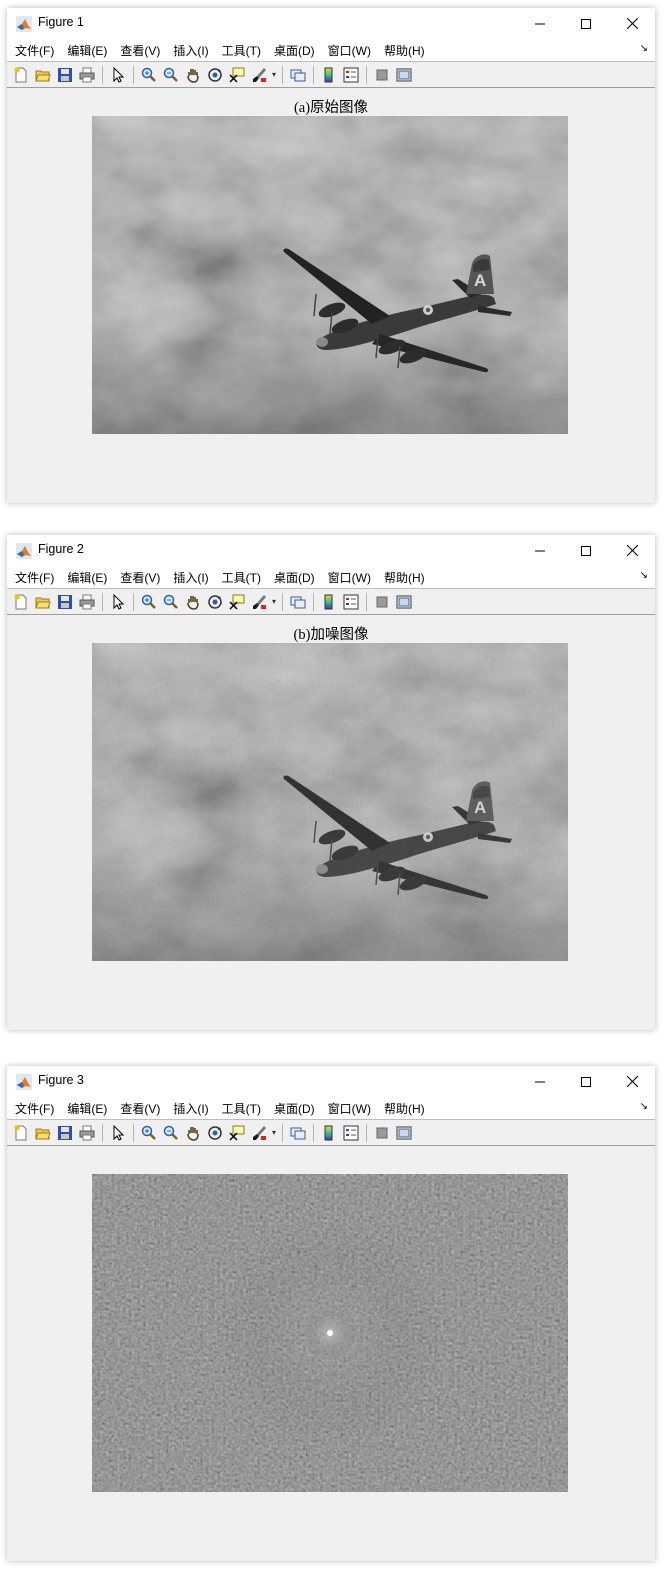 Image resolution: width=669 pixels, height=1586 pixels. What do you see at coordinates (331, 550) in the screenshot?
I see `title-bar: Figure 2` at bounding box center [331, 550].